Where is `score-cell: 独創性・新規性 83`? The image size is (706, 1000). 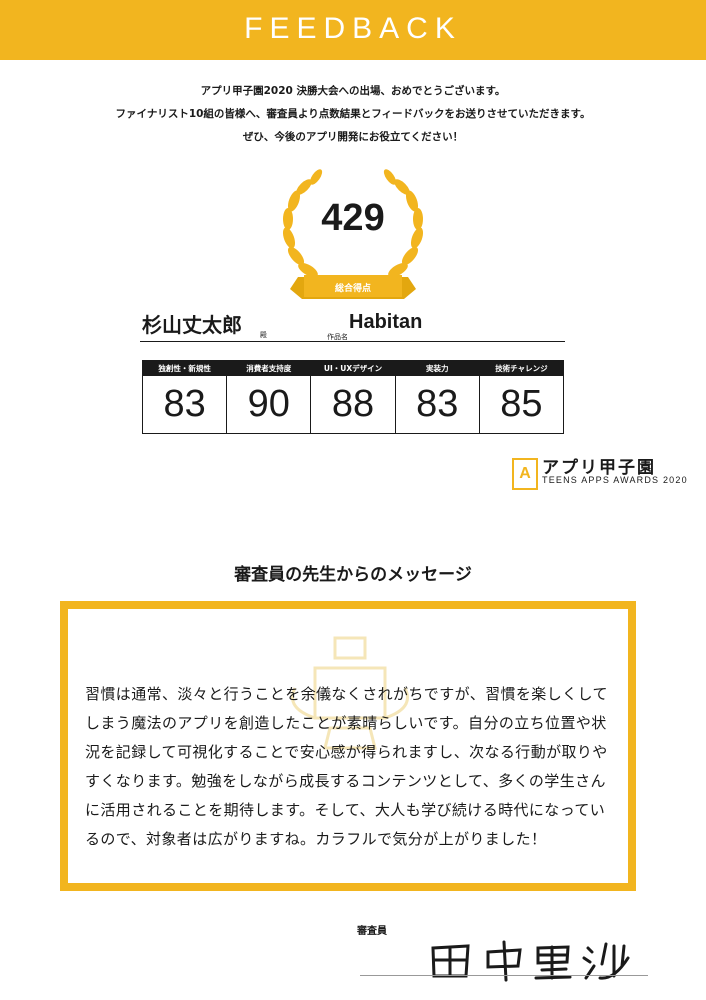
score-cell: 独創性・新規性 83 is located at coordinates (185, 397).